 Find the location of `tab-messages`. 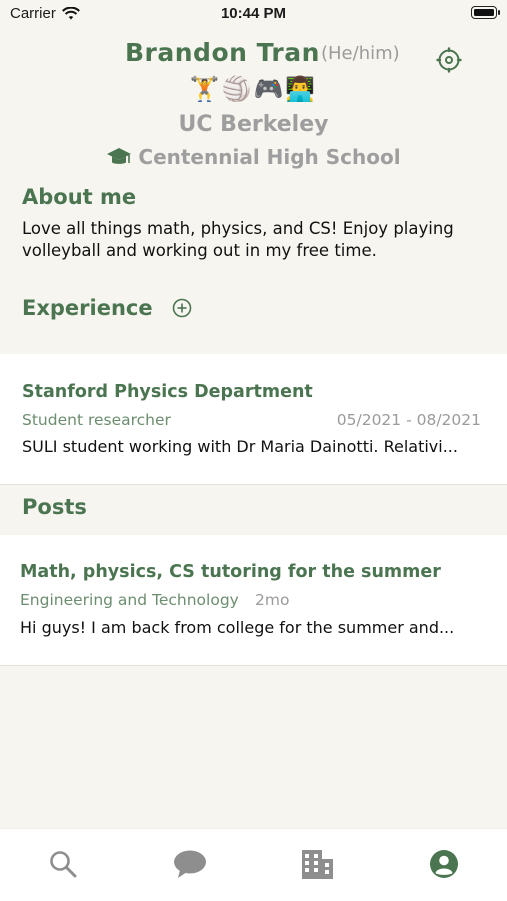

tab-messages is located at coordinates (190, 864).